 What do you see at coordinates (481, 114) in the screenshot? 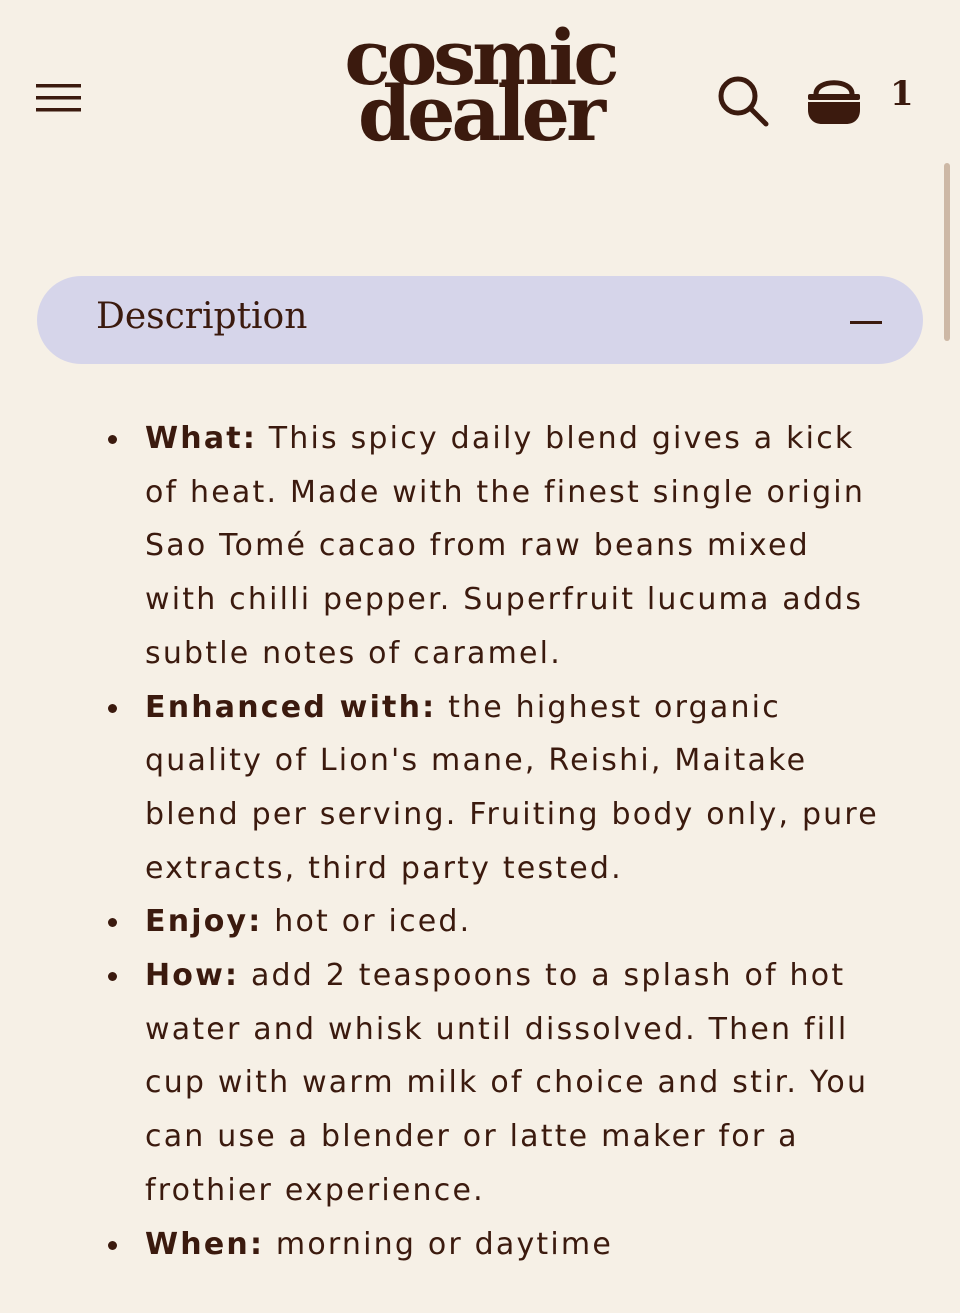
I see `logo-line-2: dealer` at bounding box center [481, 114].